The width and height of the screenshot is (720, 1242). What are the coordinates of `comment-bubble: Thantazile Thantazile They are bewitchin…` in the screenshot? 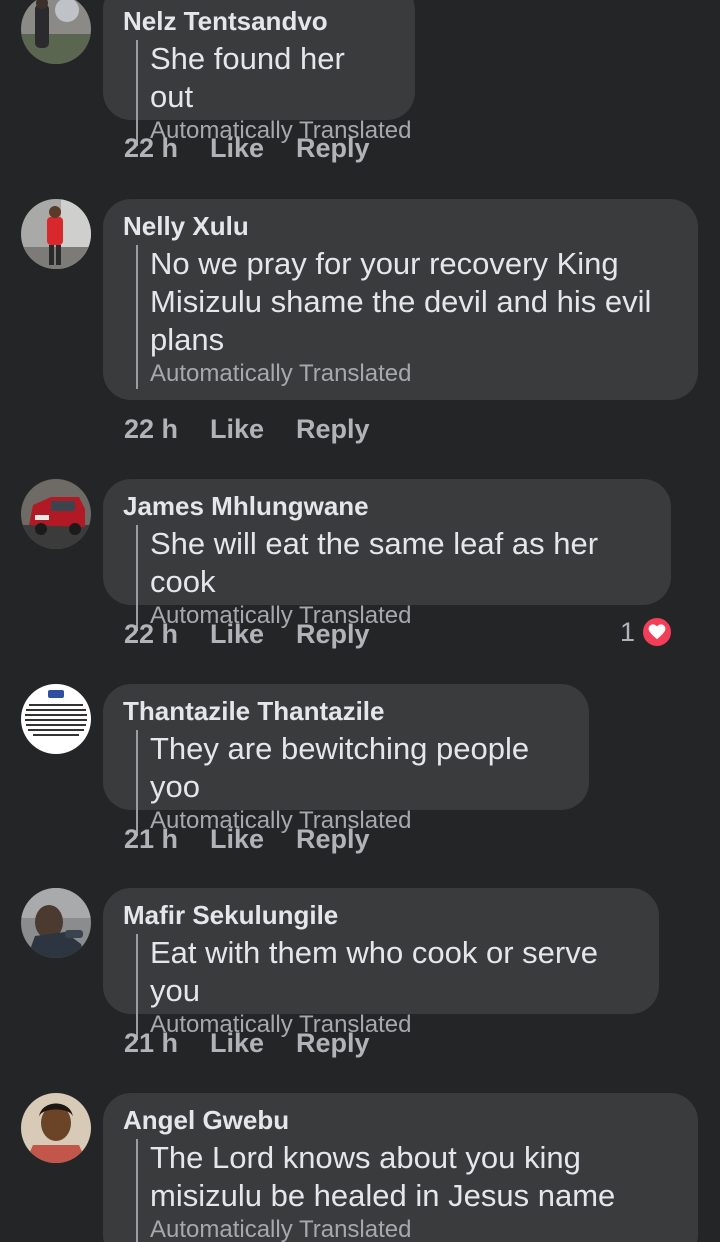 It's located at (346, 760).